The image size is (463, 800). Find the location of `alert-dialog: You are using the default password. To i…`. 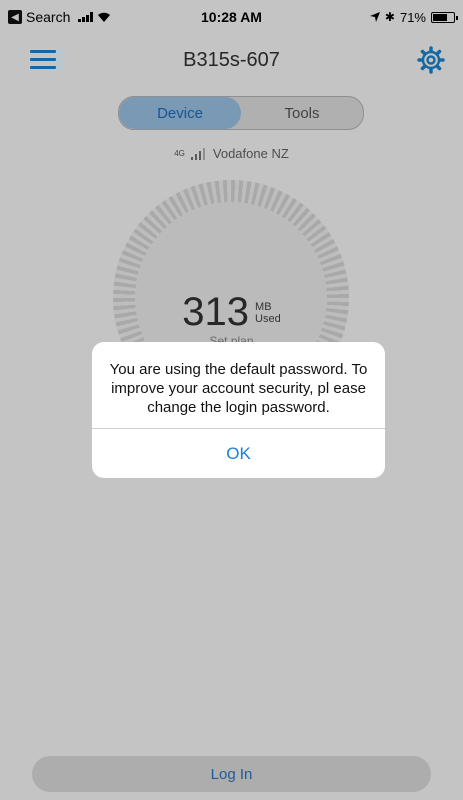

alert-dialog: You are using the default password. To i… is located at coordinates (238, 410).